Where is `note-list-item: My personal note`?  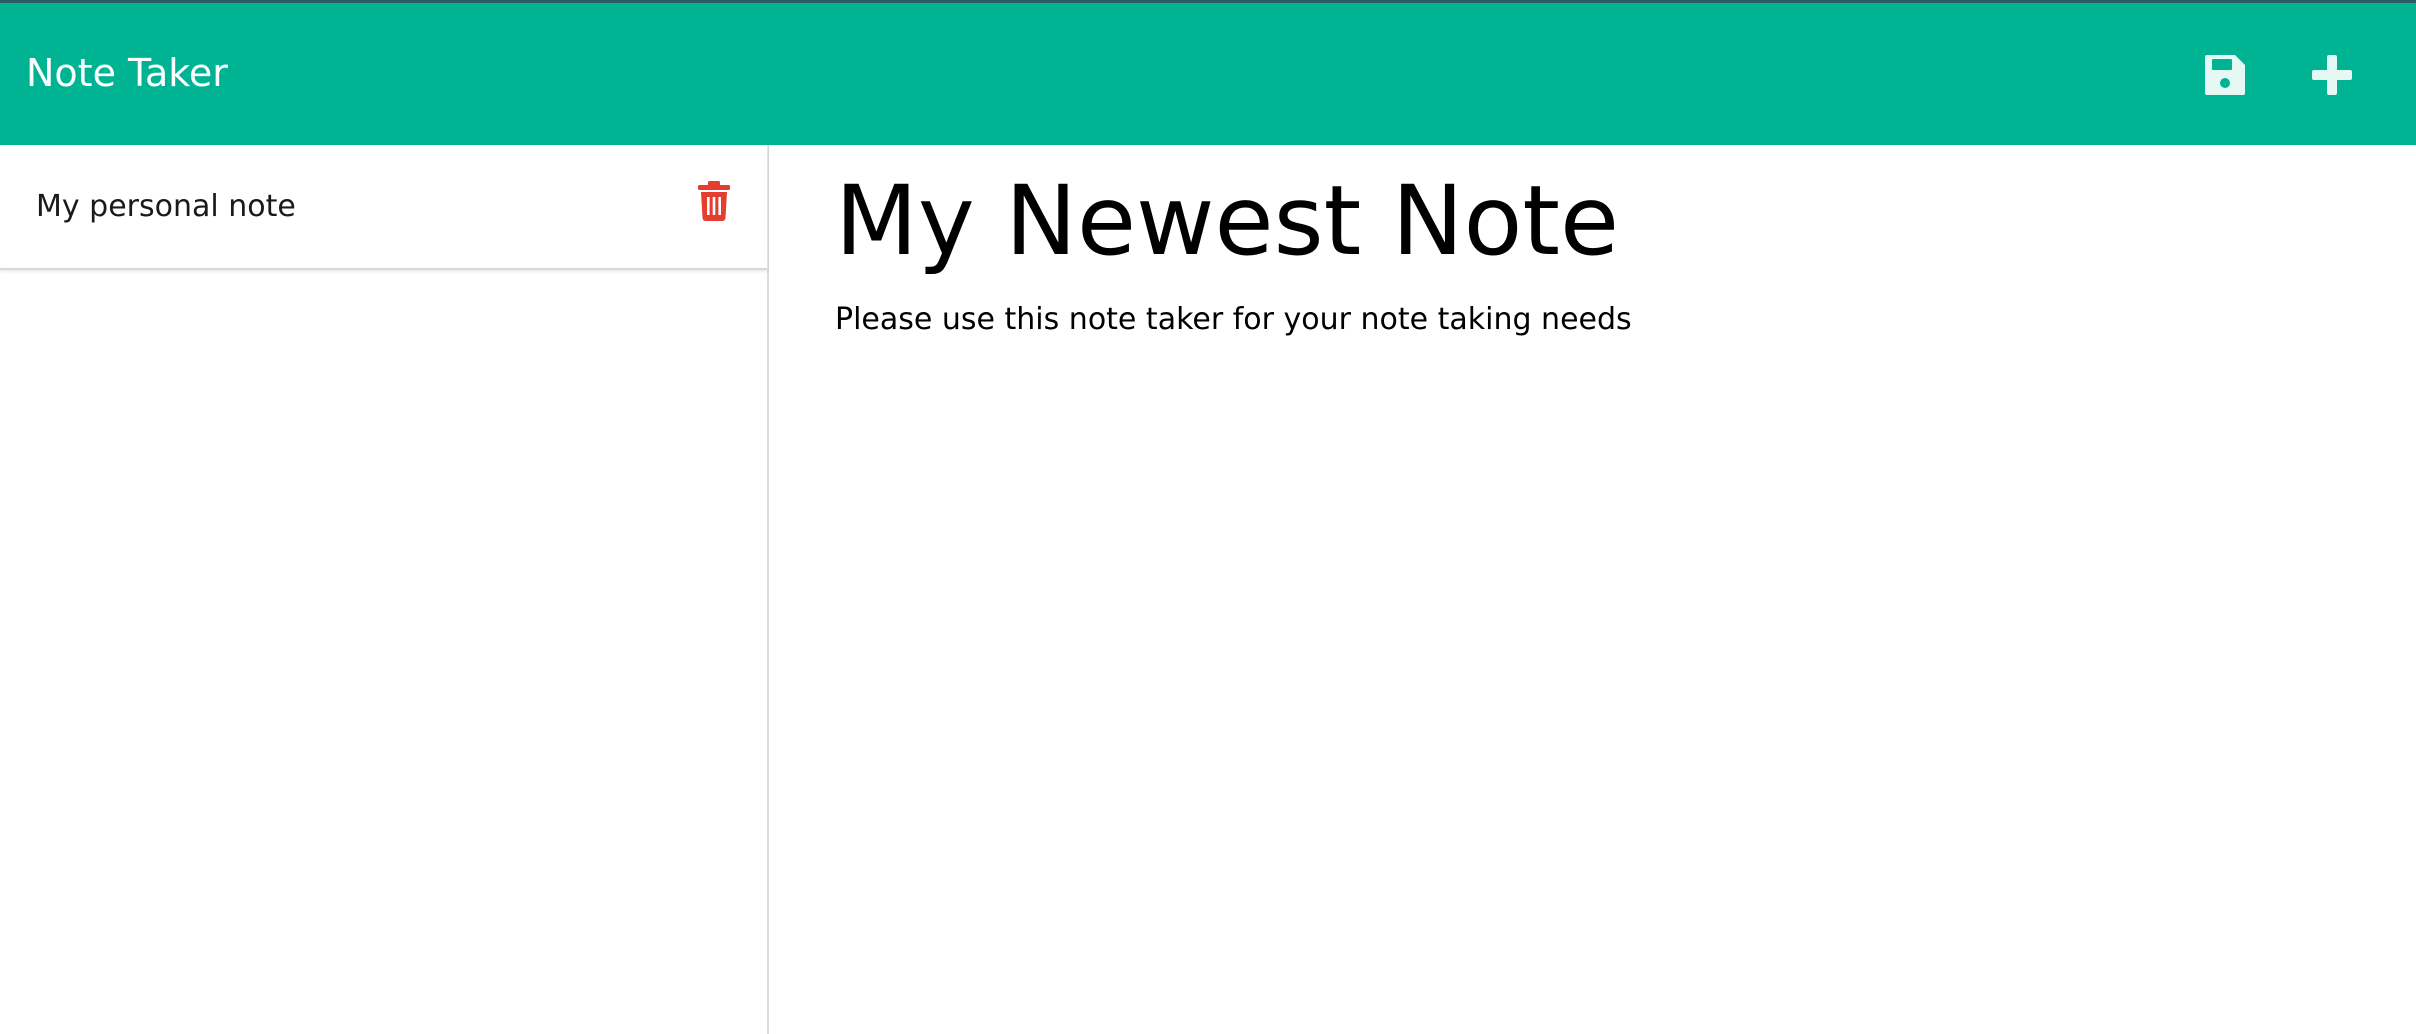
note-list-item: My personal note is located at coordinates (384, 207).